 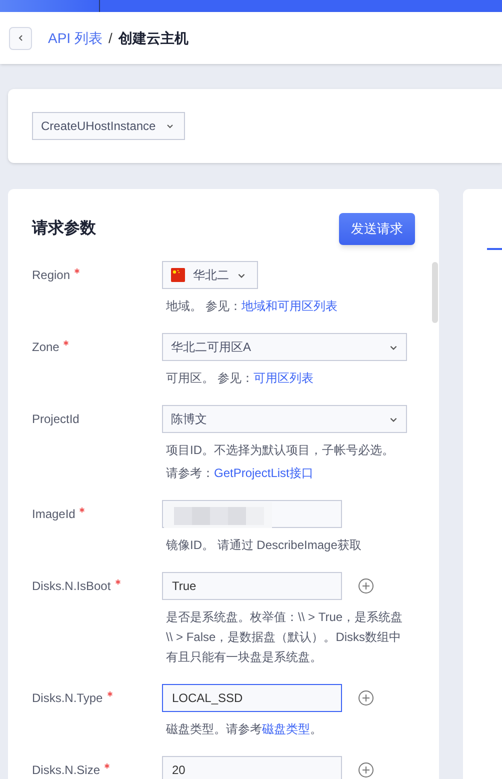 I want to click on input-field, so click(x=252, y=514).